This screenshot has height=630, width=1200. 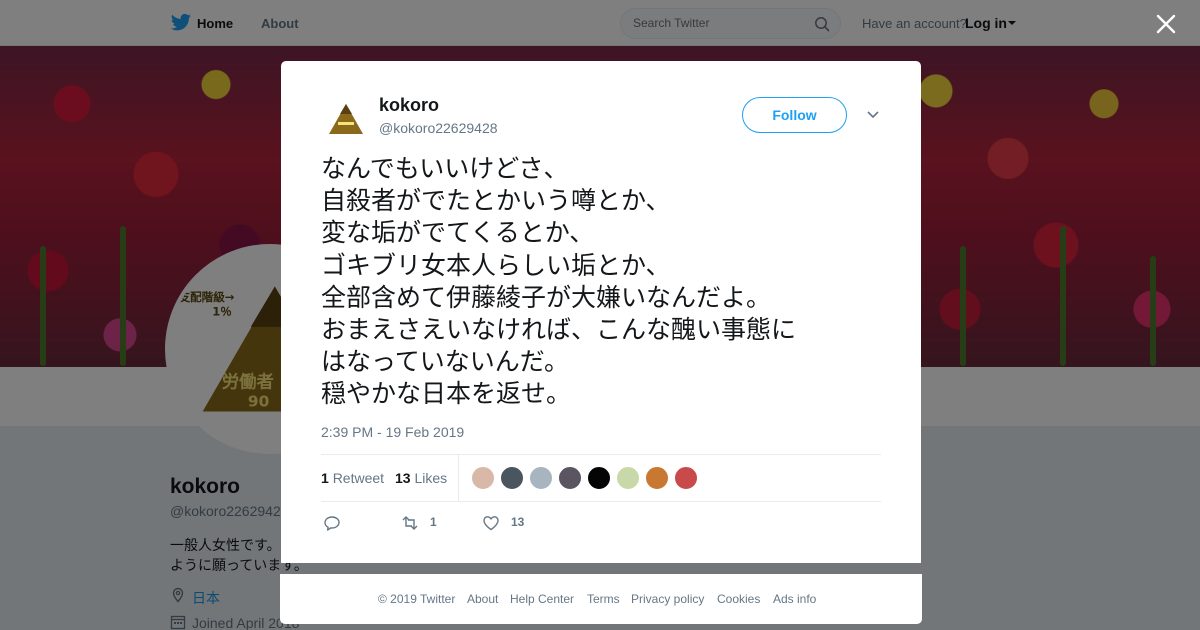 I want to click on likes-stat: 13 Likes, so click(x=421, y=478).